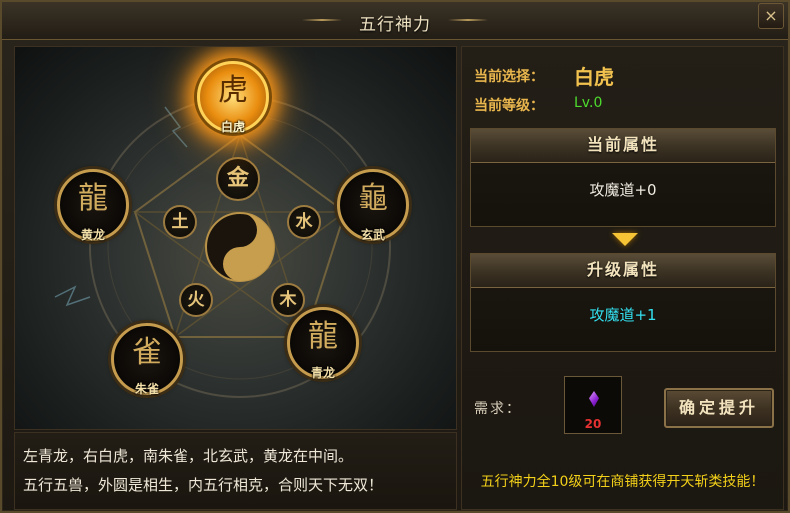  I want to click on yin-yang-icon, so click(240, 247).